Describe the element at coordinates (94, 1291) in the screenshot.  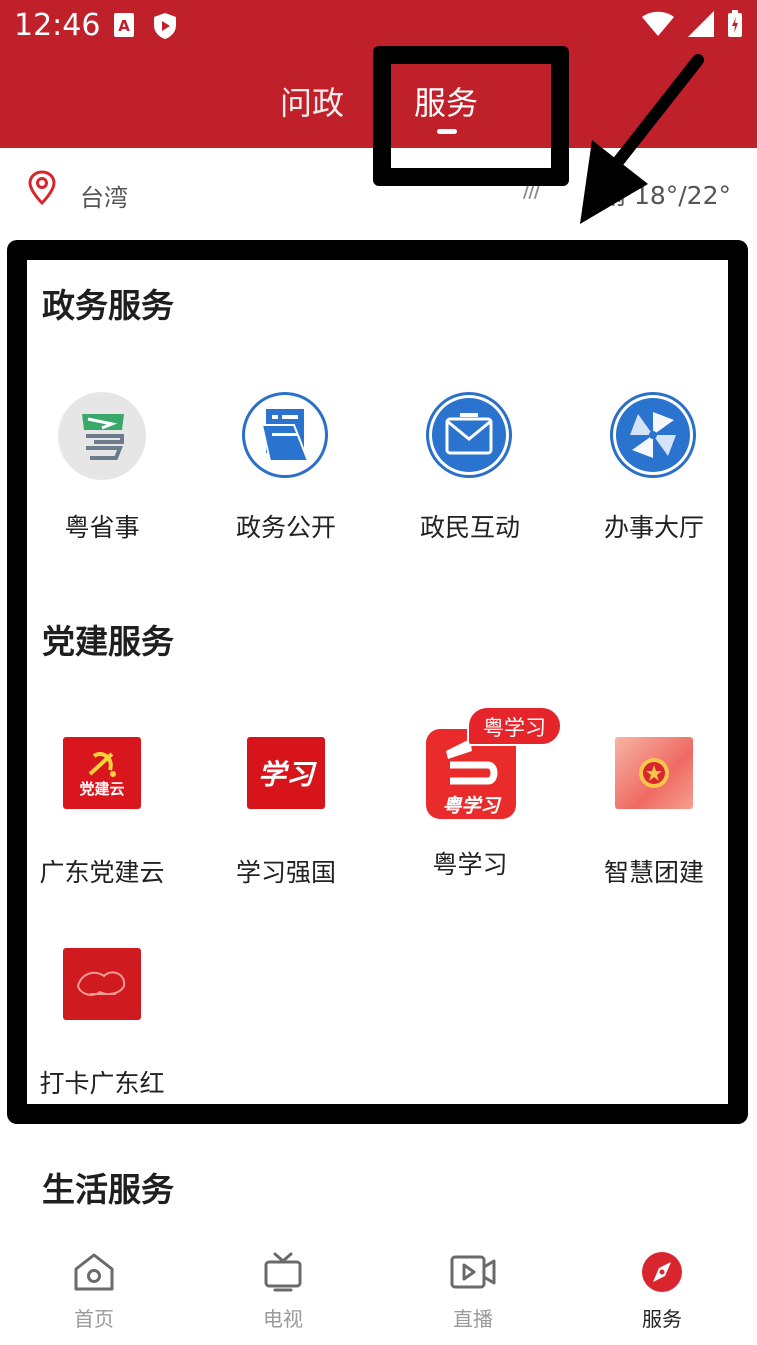
I see `nav-item-home: 首页` at that location.